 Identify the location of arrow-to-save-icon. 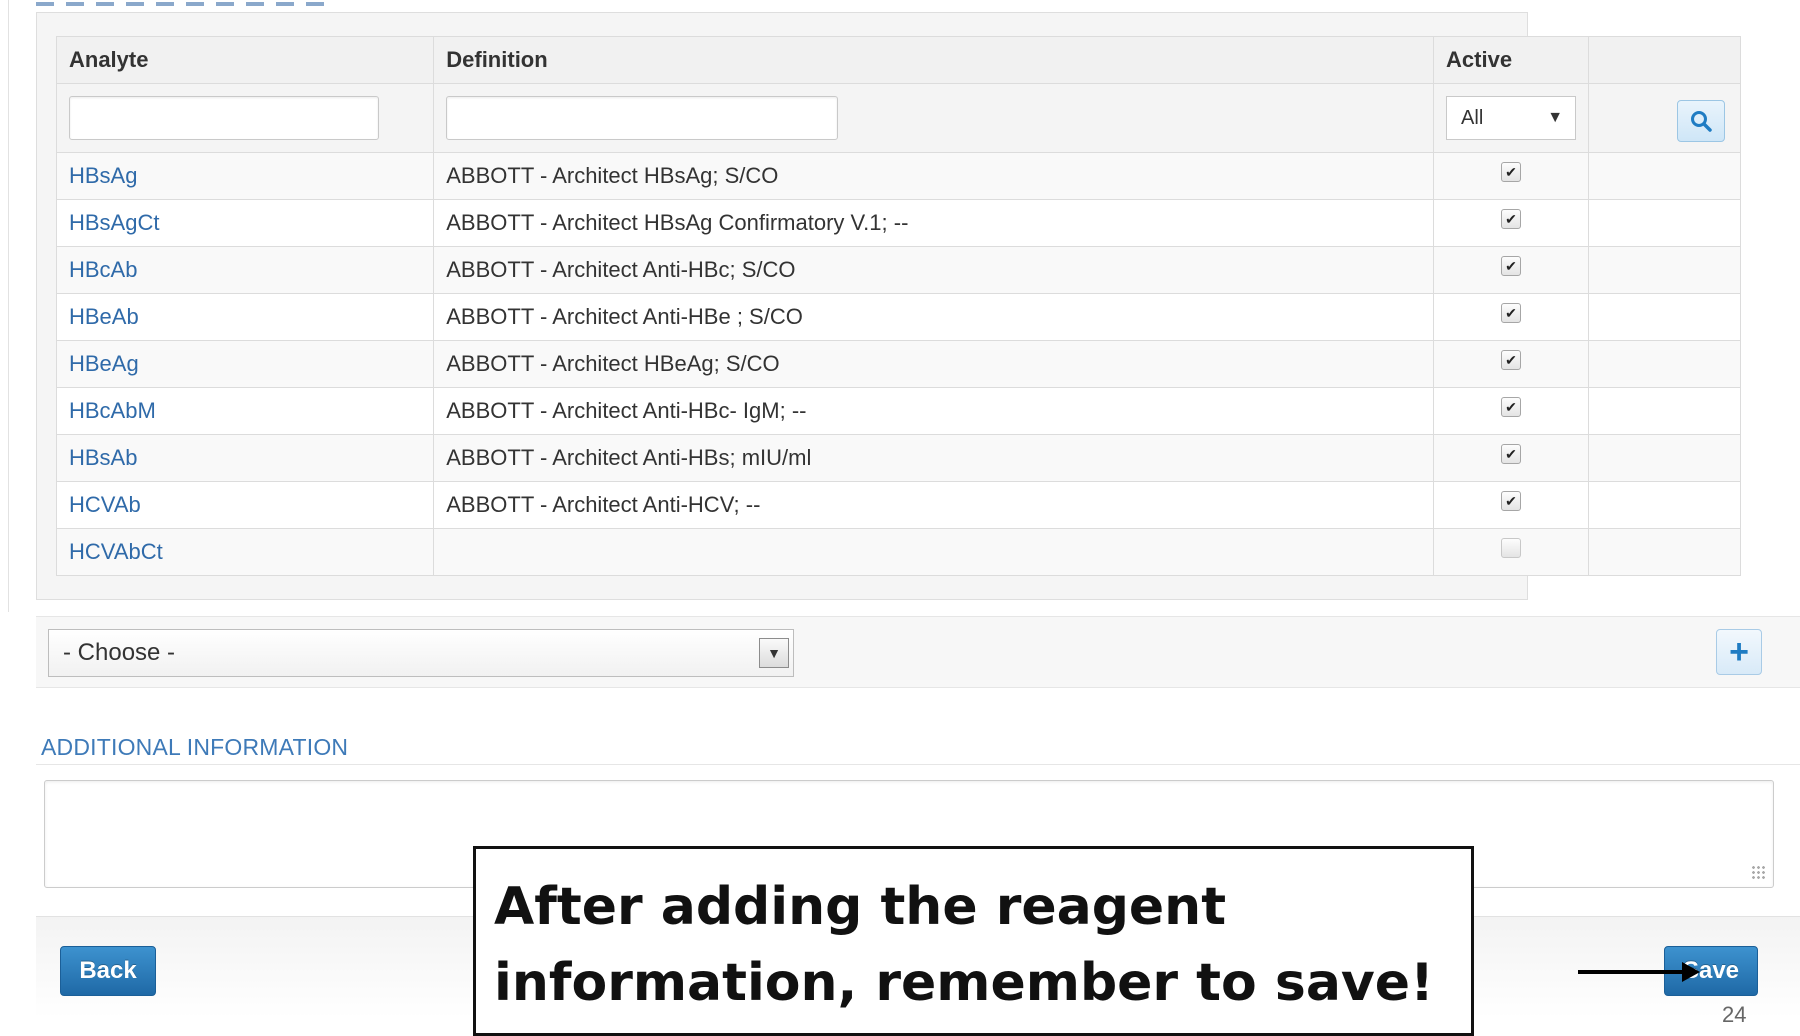
(1639, 972).